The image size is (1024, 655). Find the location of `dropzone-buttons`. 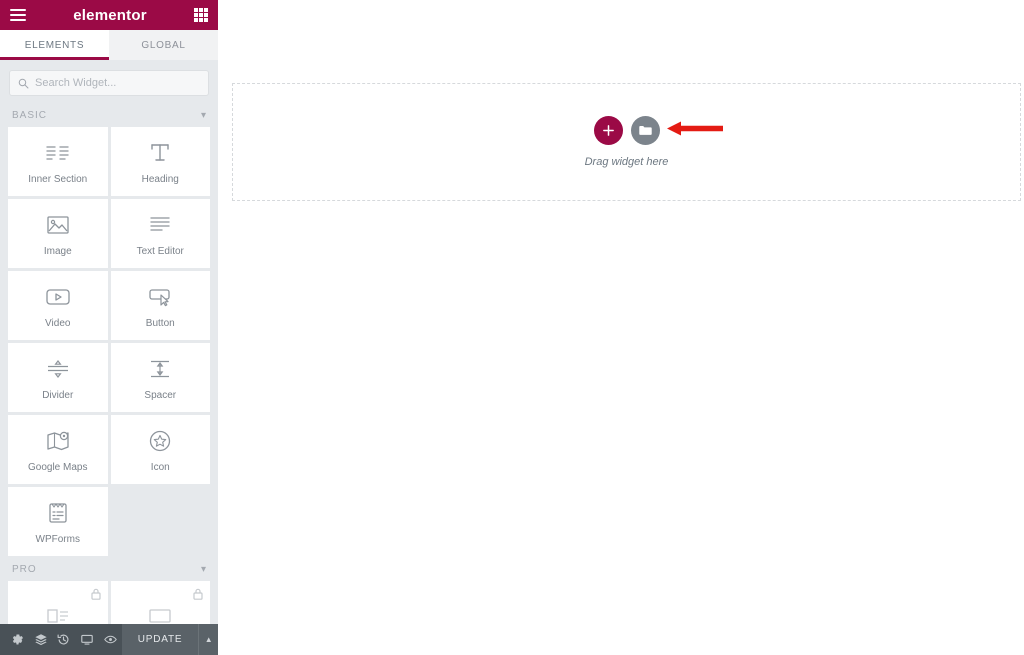

dropzone-buttons is located at coordinates (626, 130).